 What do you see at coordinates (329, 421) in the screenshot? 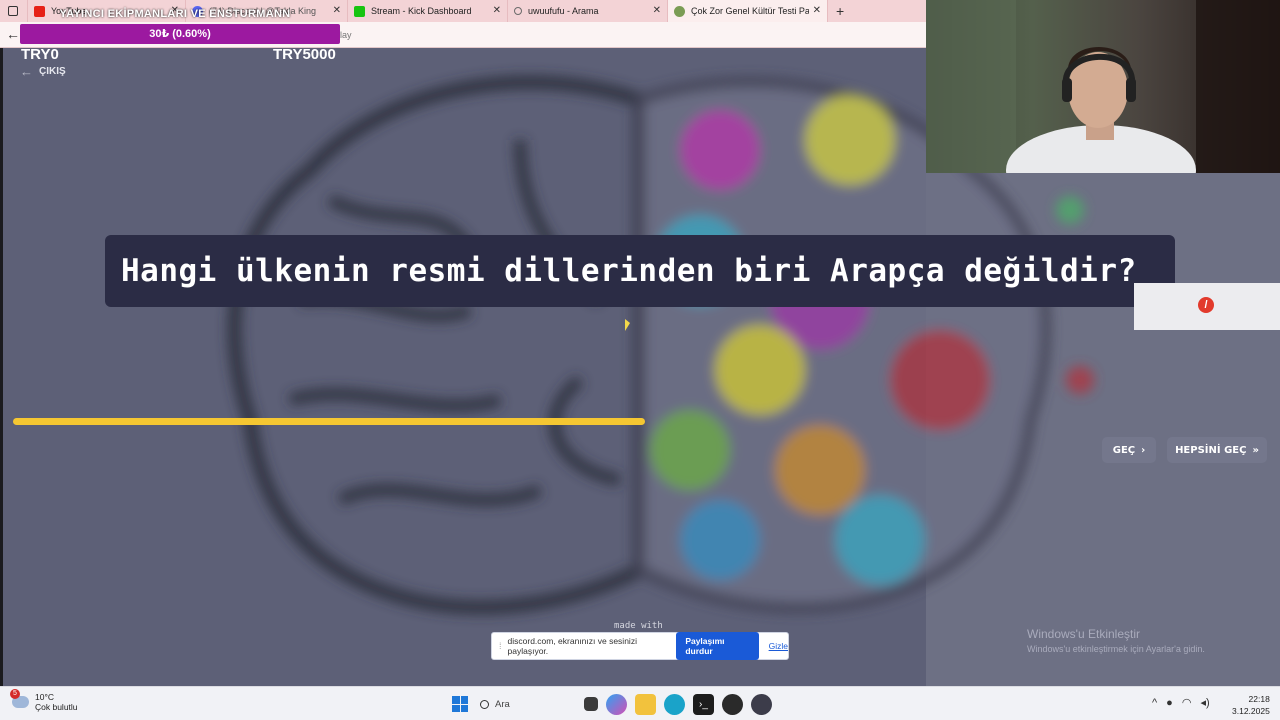
I see `timer-bar` at bounding box center [329, 421].